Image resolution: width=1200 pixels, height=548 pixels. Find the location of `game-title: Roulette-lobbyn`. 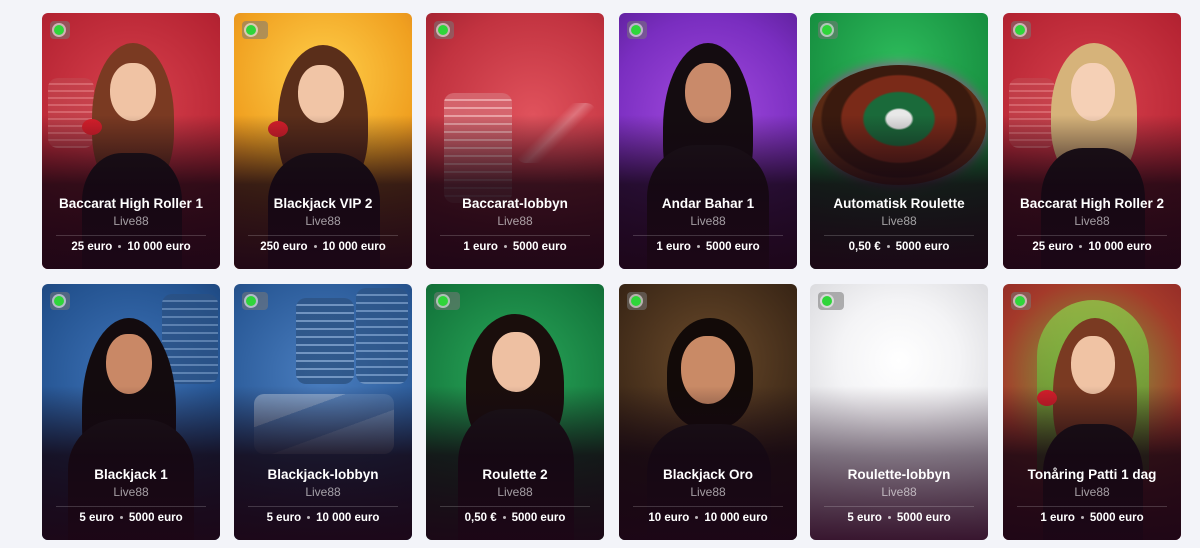

game-title: Roulette-lobbyn is located at coordinates (899, 474).